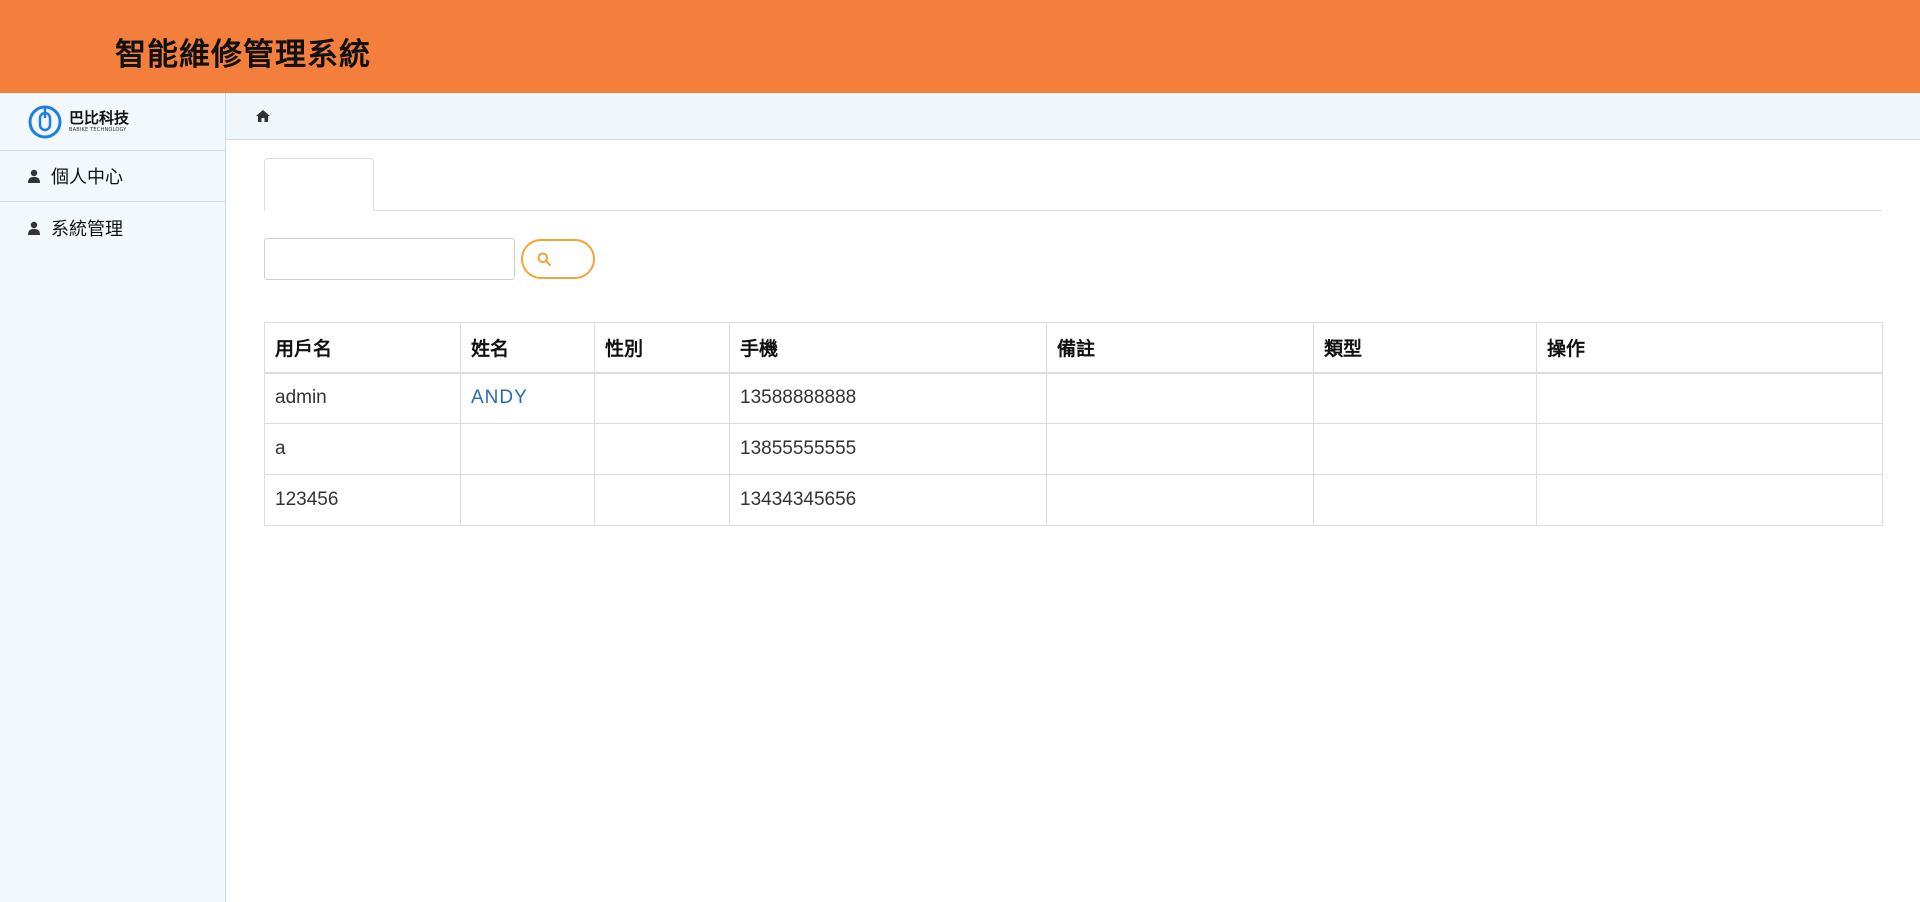 The width and height of the screenshot is (1920, 902). Describe the element at coordinates (263, 116) in the screenshot. I see `home-icon` at that location.